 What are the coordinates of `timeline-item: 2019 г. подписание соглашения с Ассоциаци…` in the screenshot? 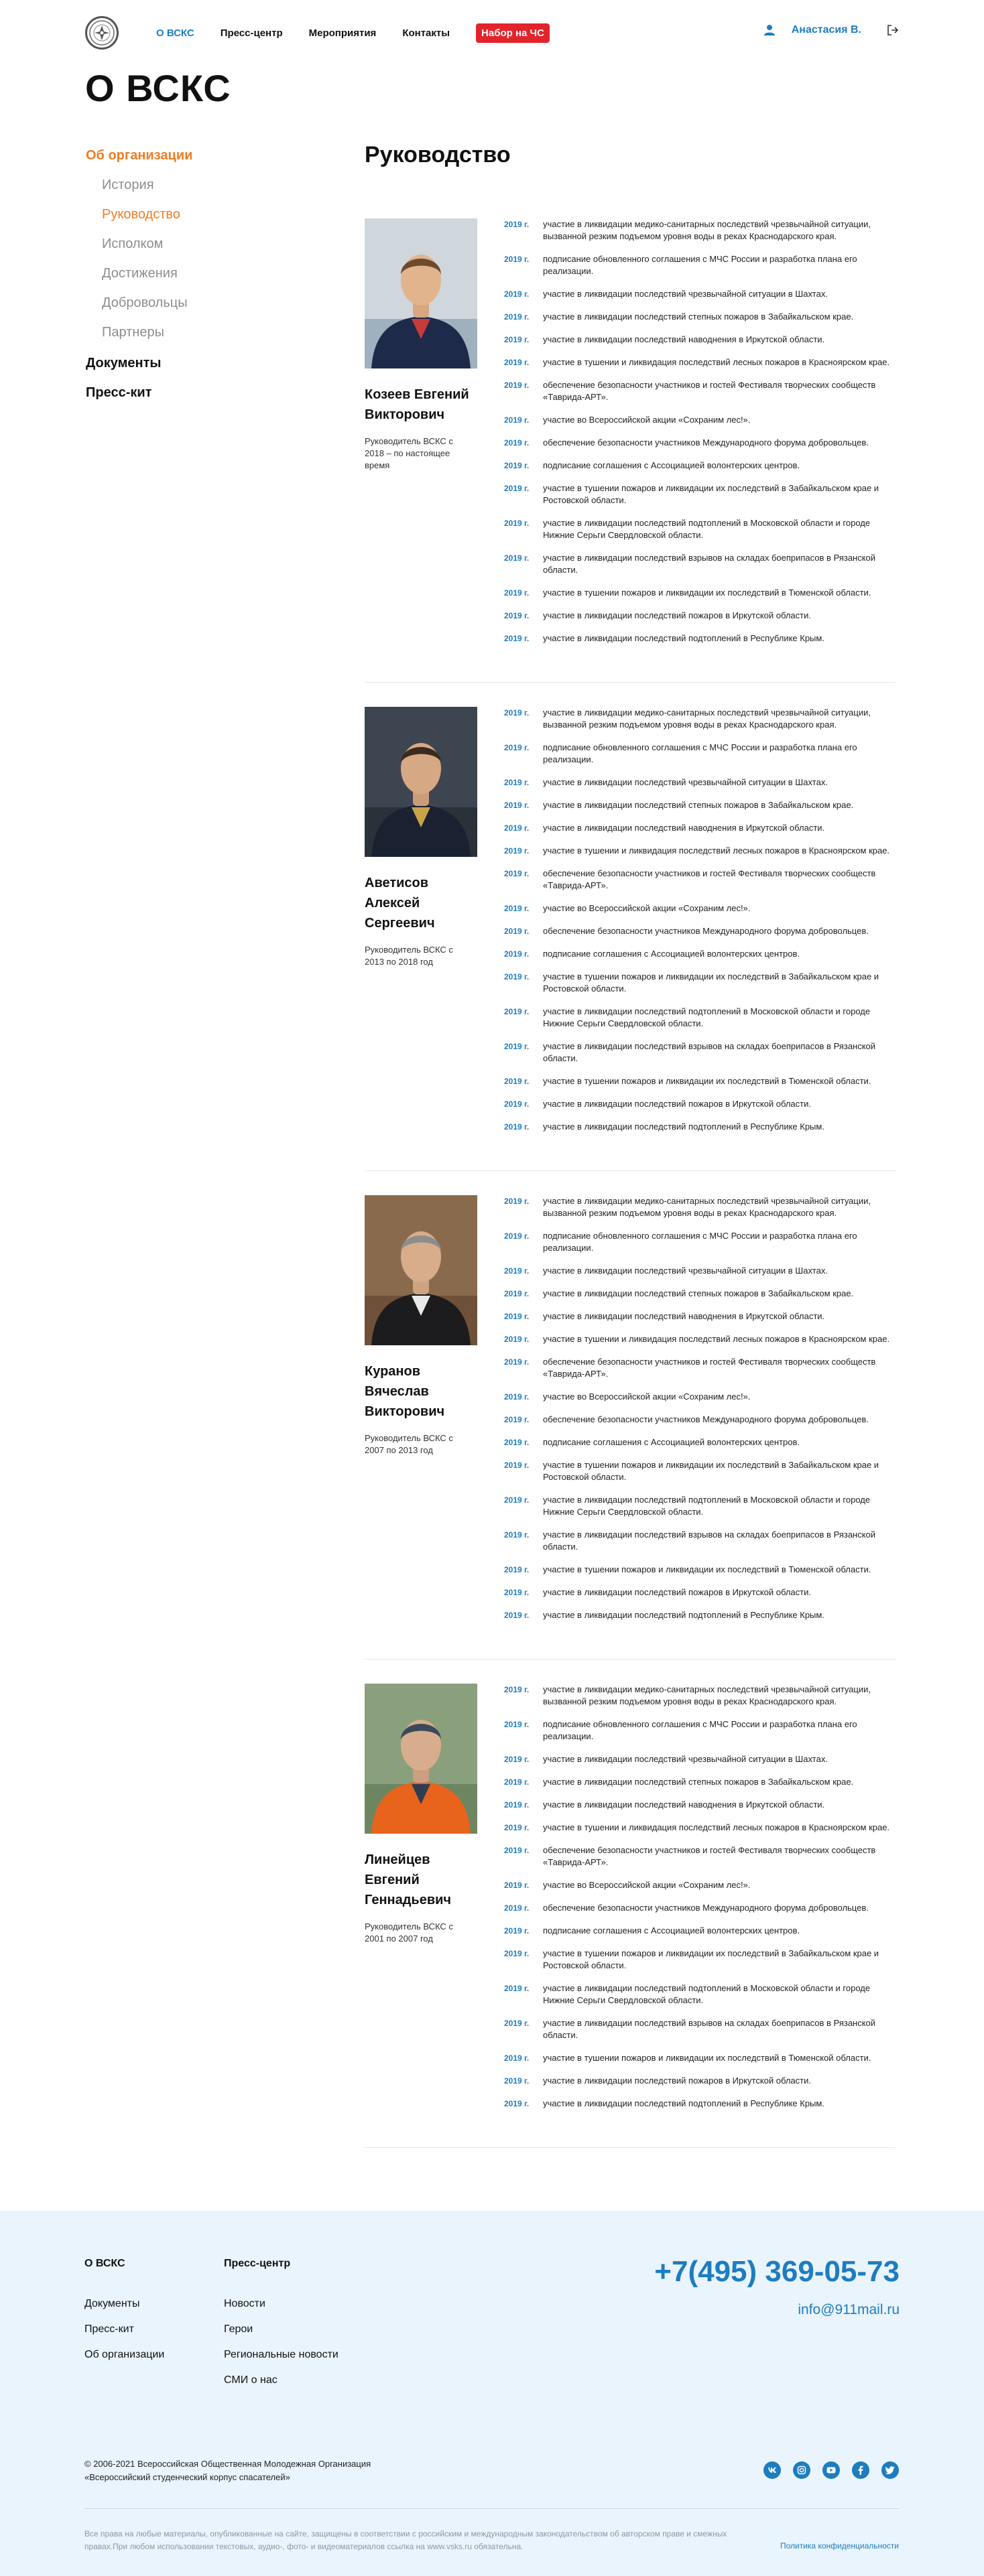 It's located at (701, 466).